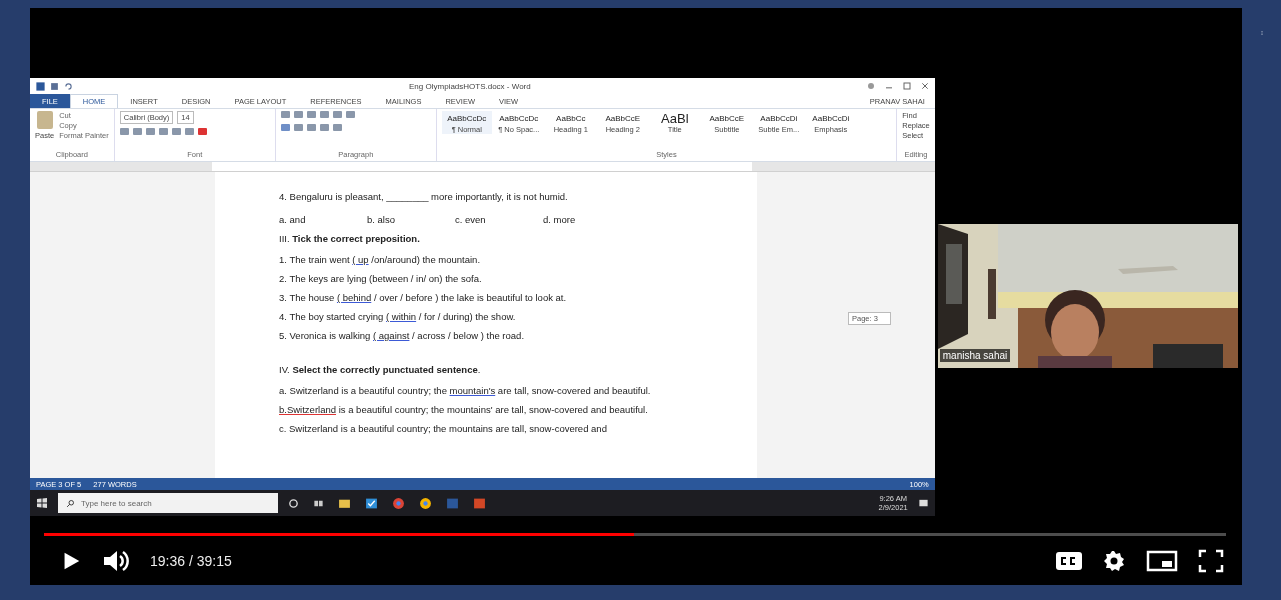 Image resolution: width=1281 pixels, height=600 pixels. What do you see at coordinates (381, 278) in the screenshot?
I see `document-text: 2. The keys are lying (between / in/ on) the sofa.` at bounding box center [381, 278].